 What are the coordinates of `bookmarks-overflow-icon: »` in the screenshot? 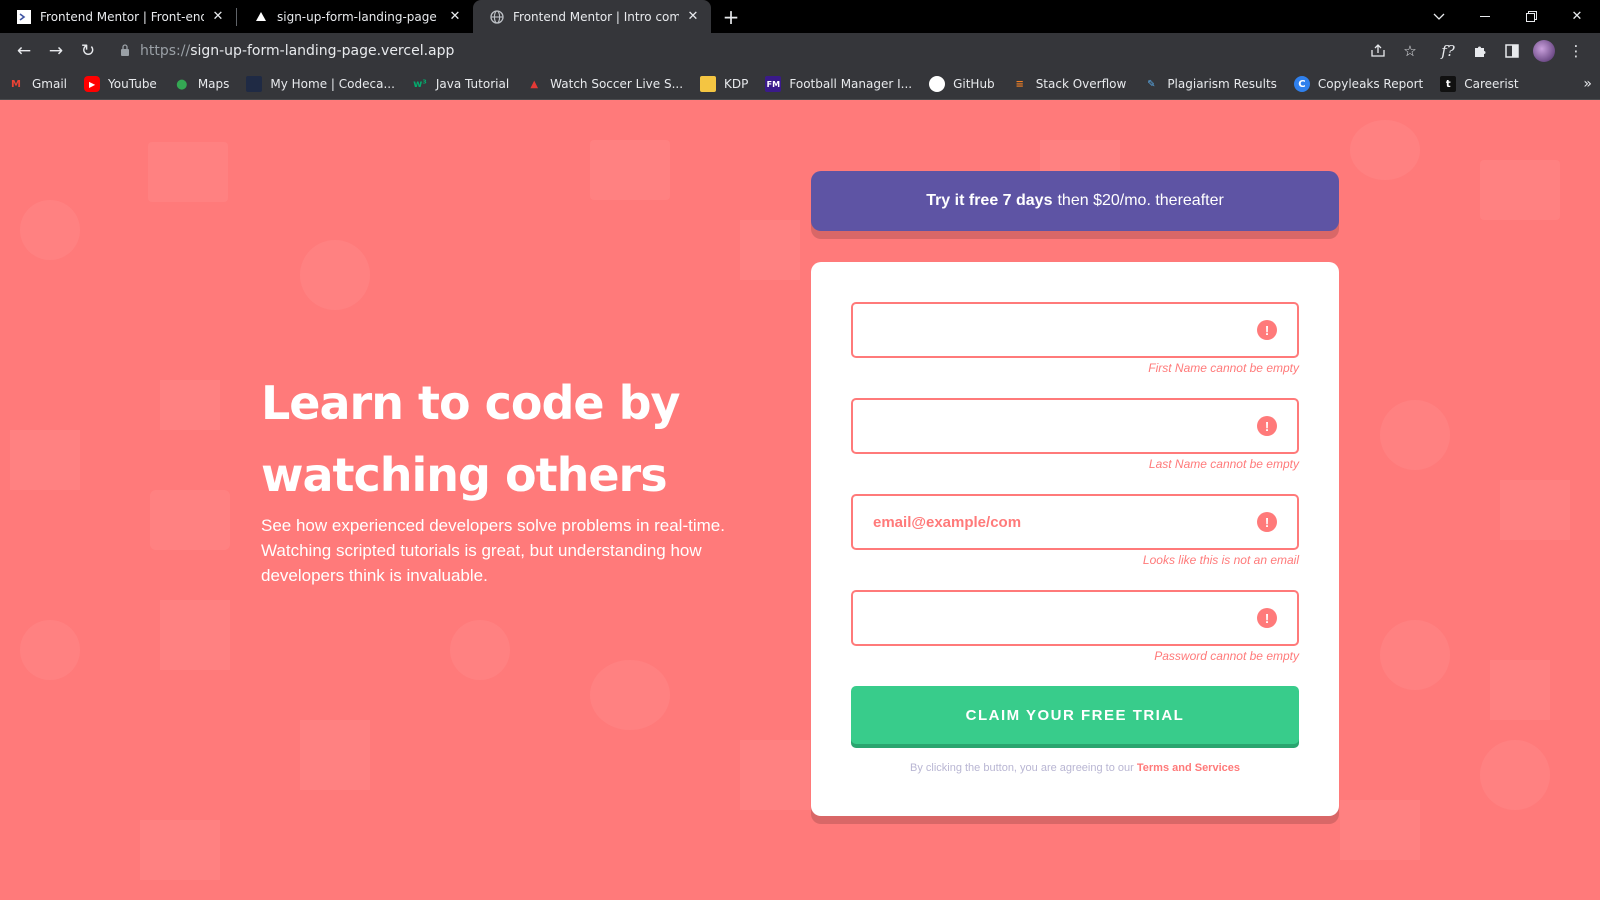 It's located at (1587, 84).